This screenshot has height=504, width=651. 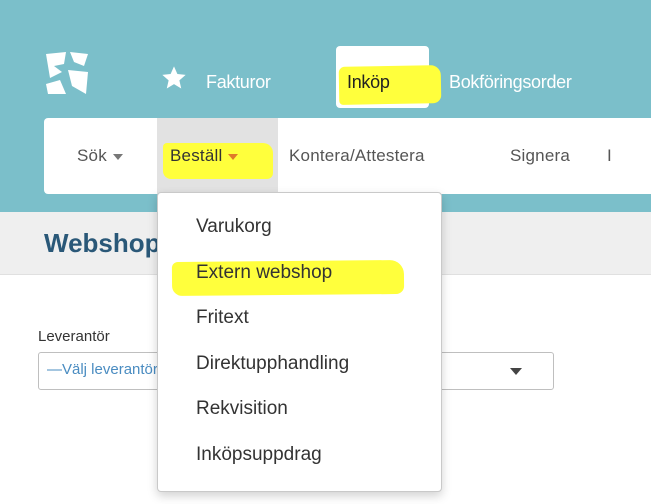 I want to click on subnav-item-kontera-attestera: Kontera/Attestera, so click(x=357, y=156).